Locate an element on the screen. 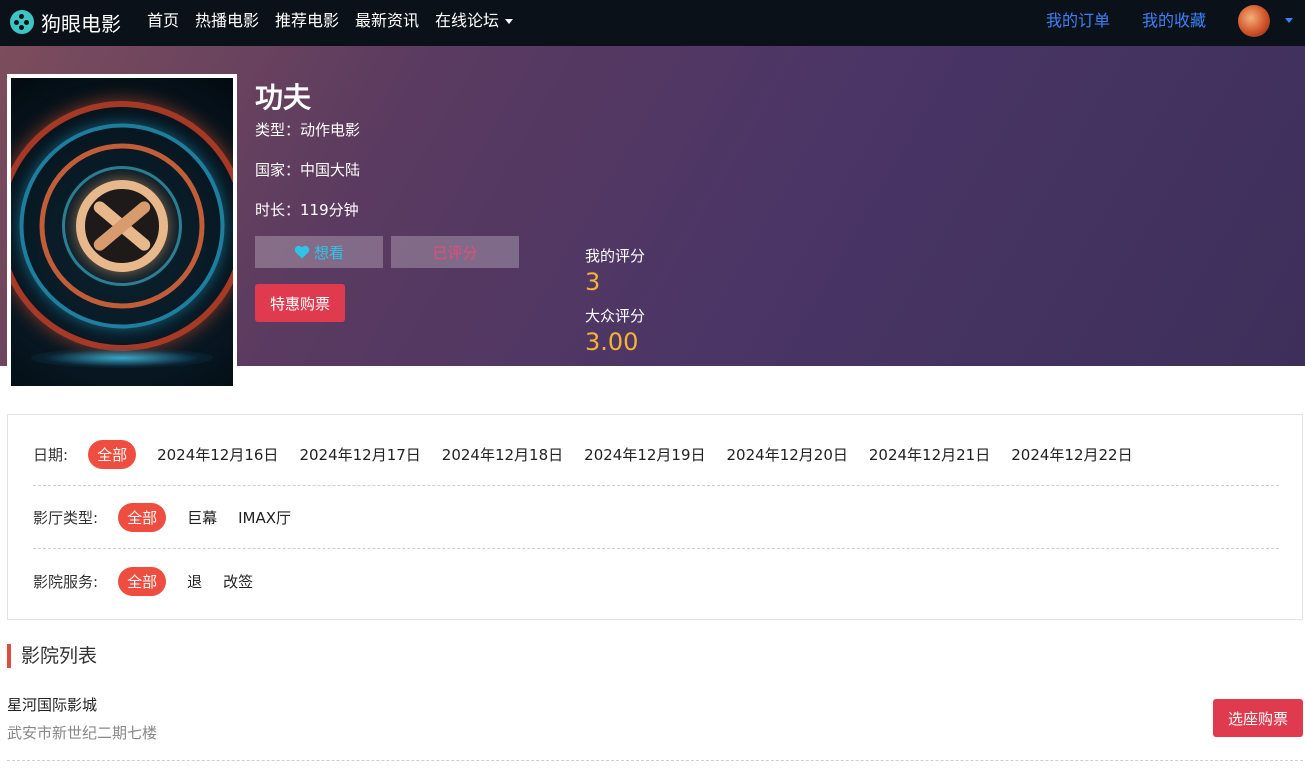 Image resolution: width=1305 pixels, height=778 pixels. date-filter-label: 日期: is located at coordinates (51, 455).